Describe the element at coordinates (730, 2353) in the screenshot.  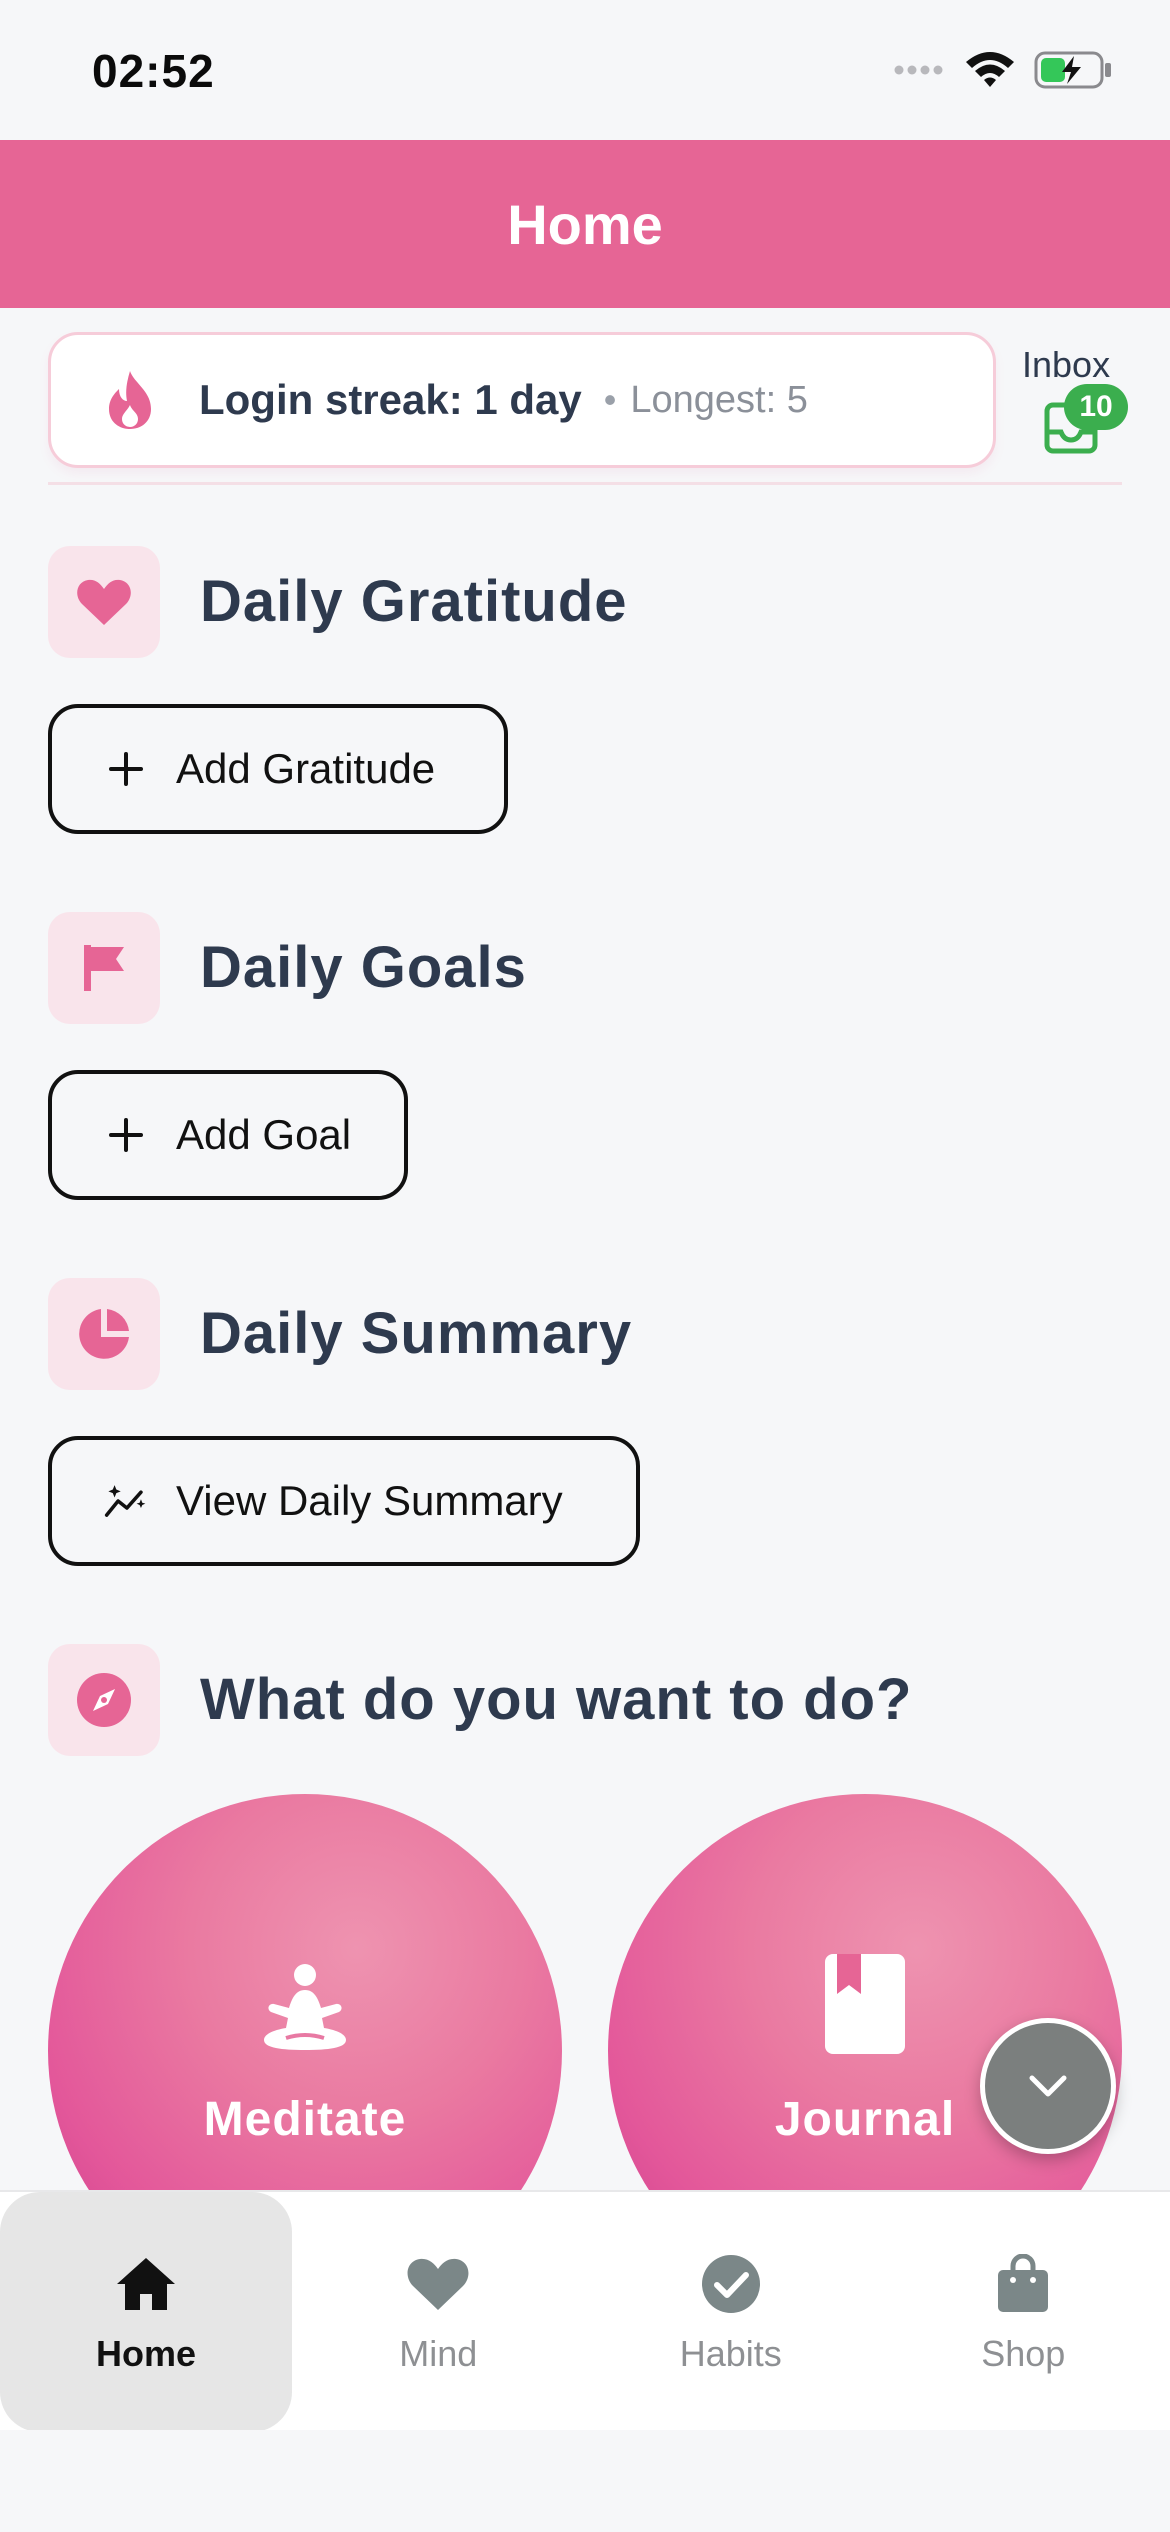
I see `nav-label-habits: Habits` at that location.